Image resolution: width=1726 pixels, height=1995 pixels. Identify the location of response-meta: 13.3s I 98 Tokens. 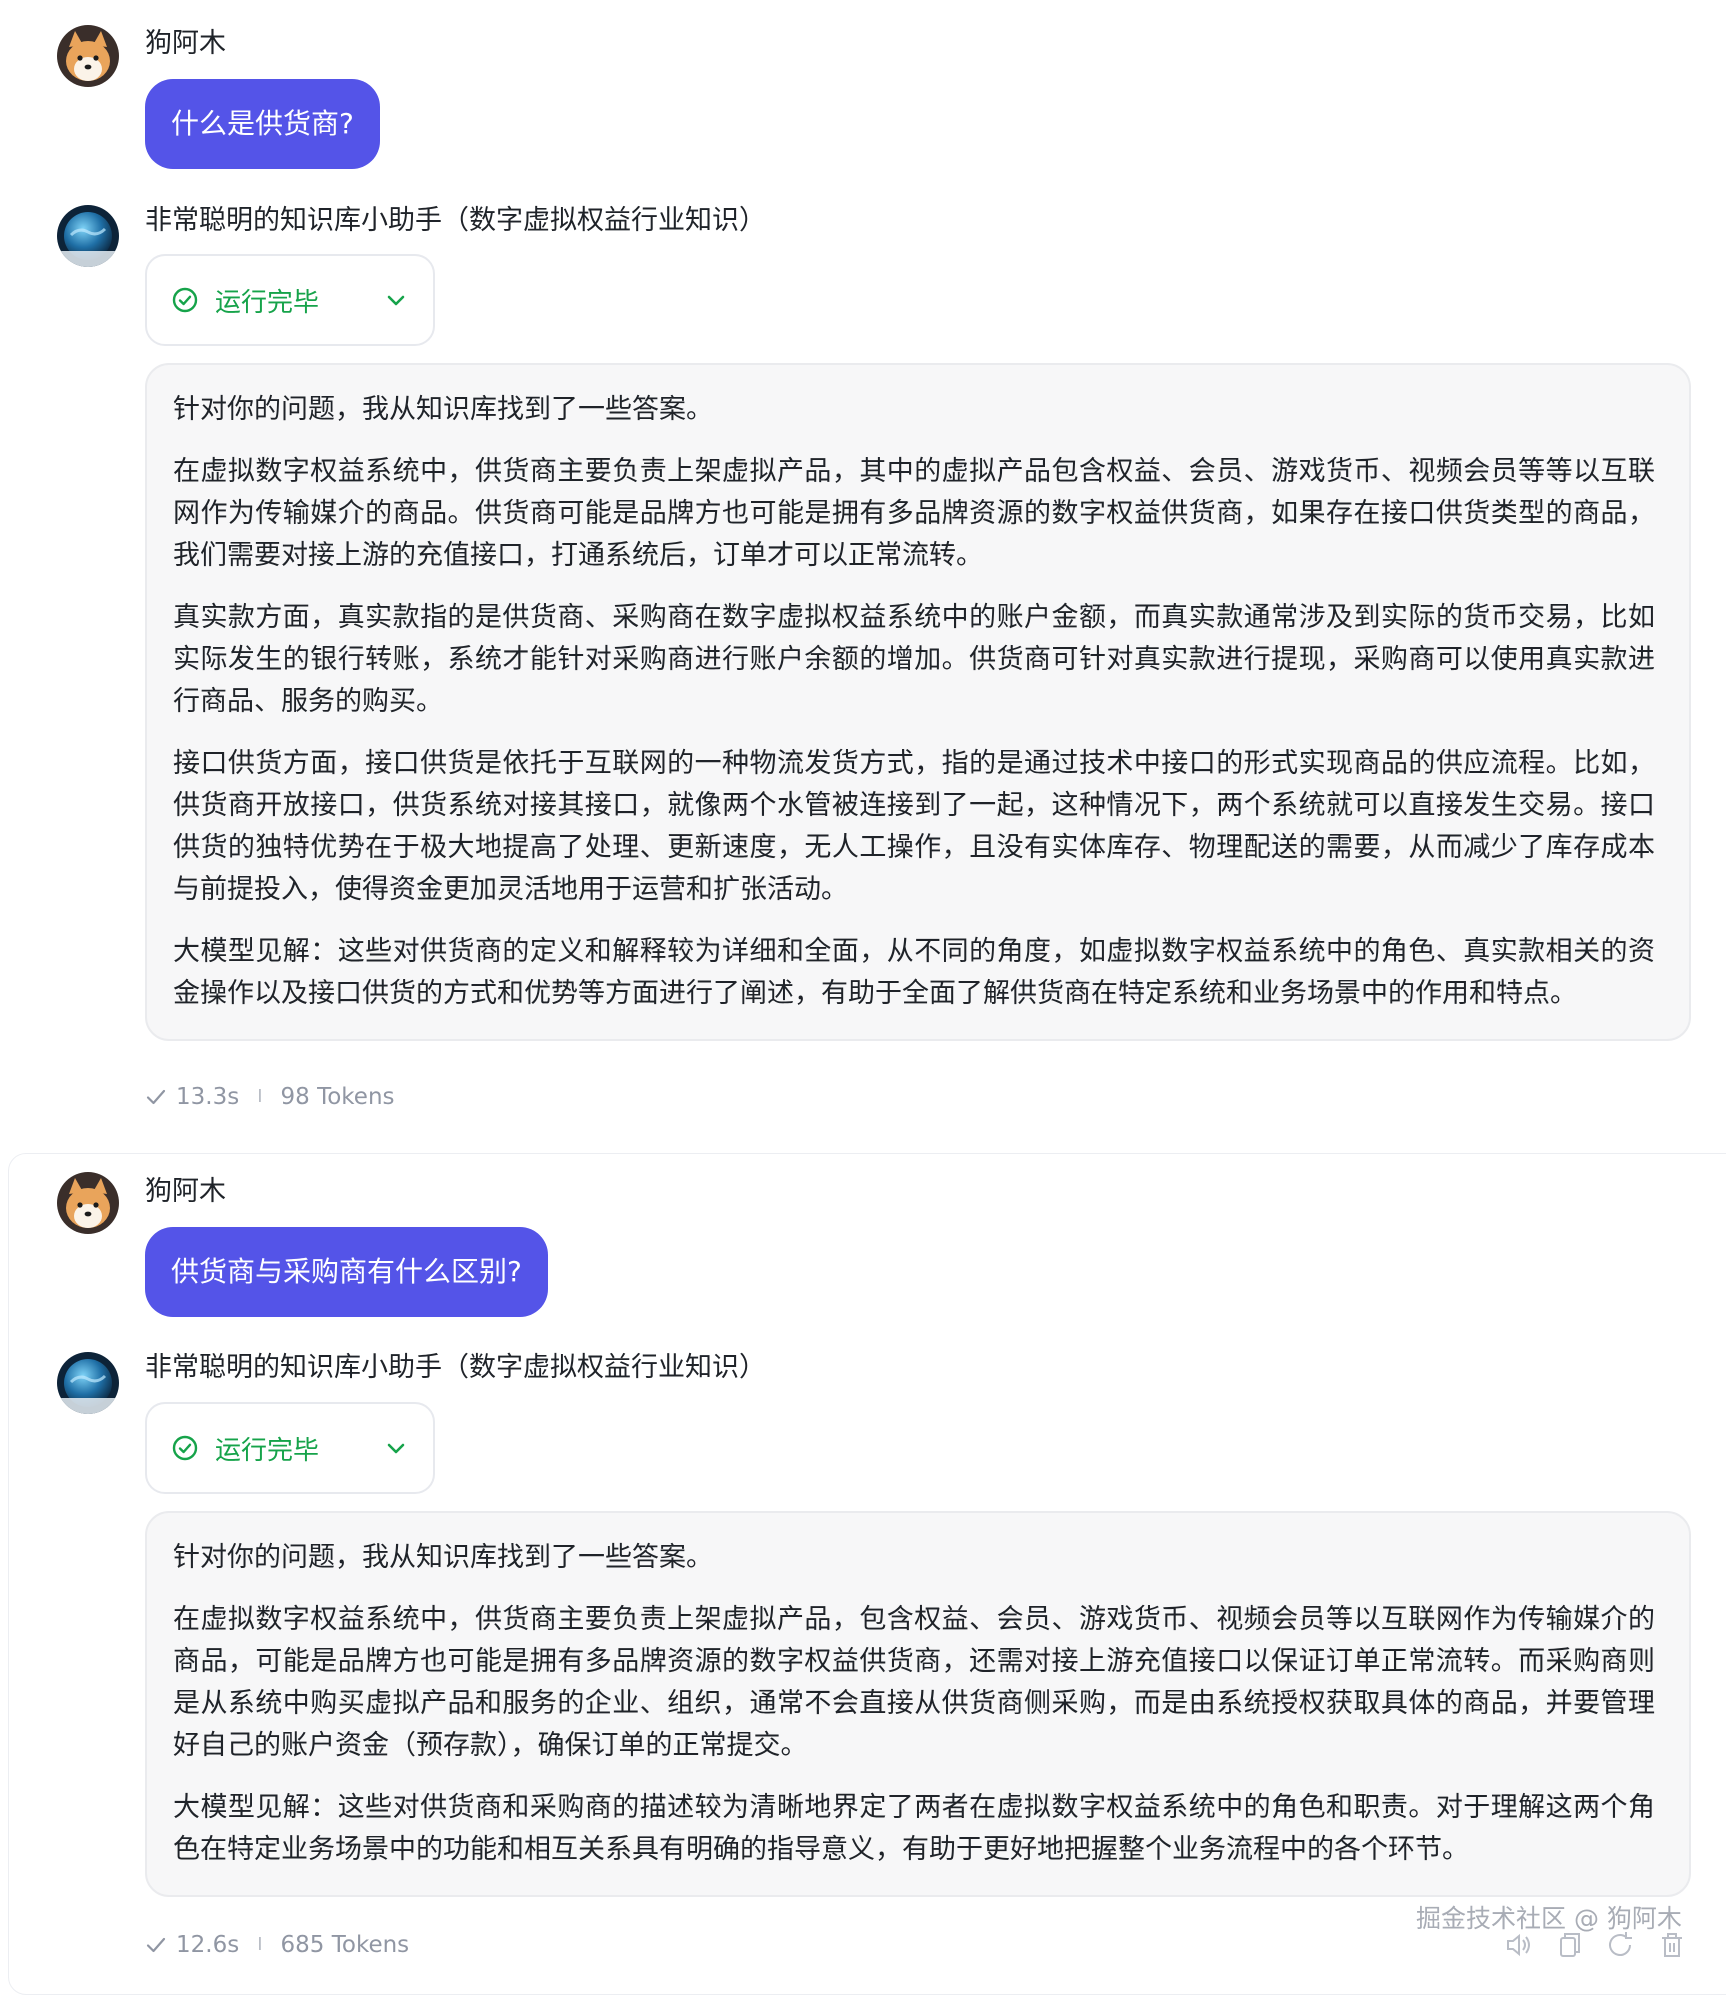
(270, 1097).